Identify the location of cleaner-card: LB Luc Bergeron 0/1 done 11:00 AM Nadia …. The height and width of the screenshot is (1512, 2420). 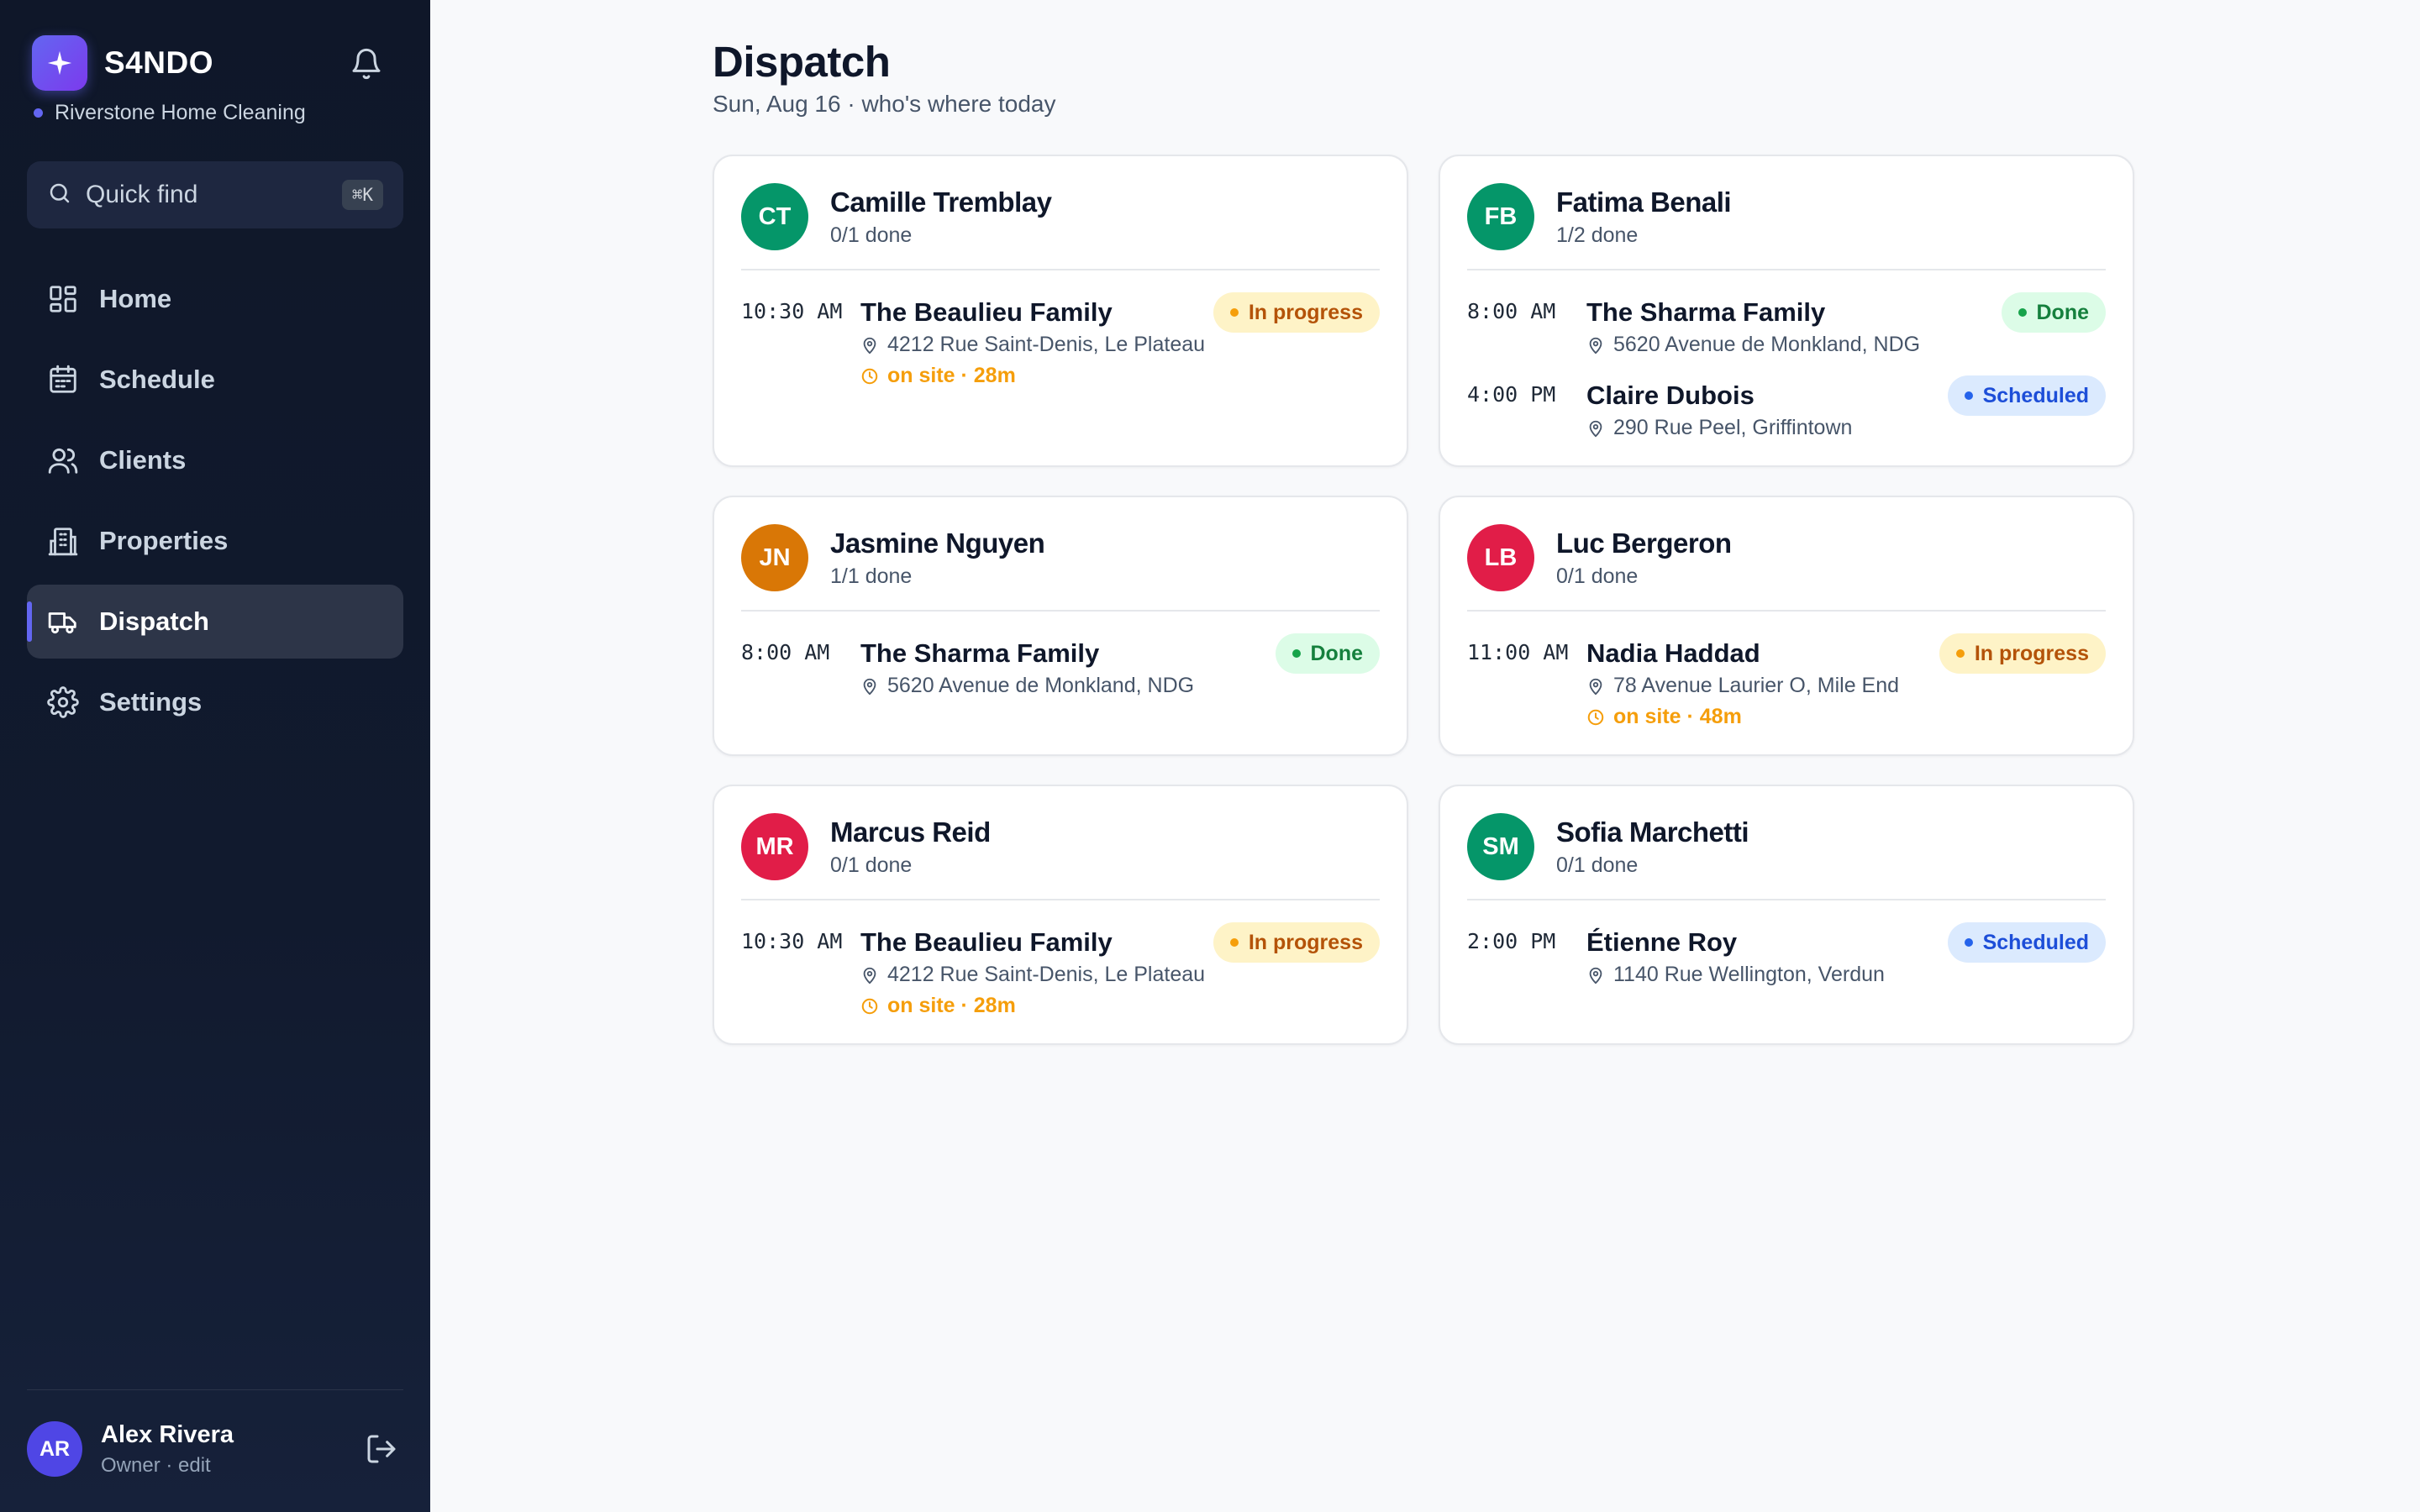
(1787, 626).